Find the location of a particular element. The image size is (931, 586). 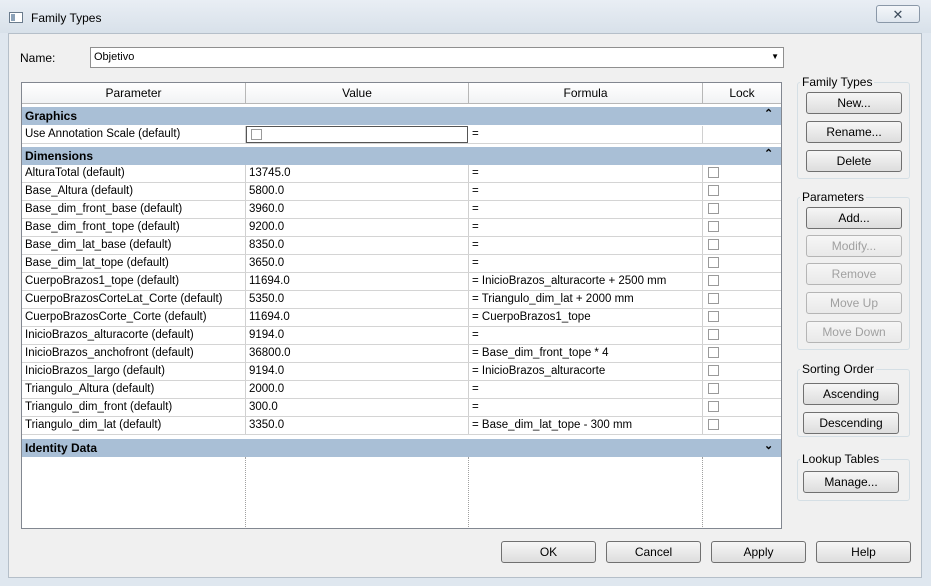

value-cell: 9200.0 is located at coordinates (357, 227).